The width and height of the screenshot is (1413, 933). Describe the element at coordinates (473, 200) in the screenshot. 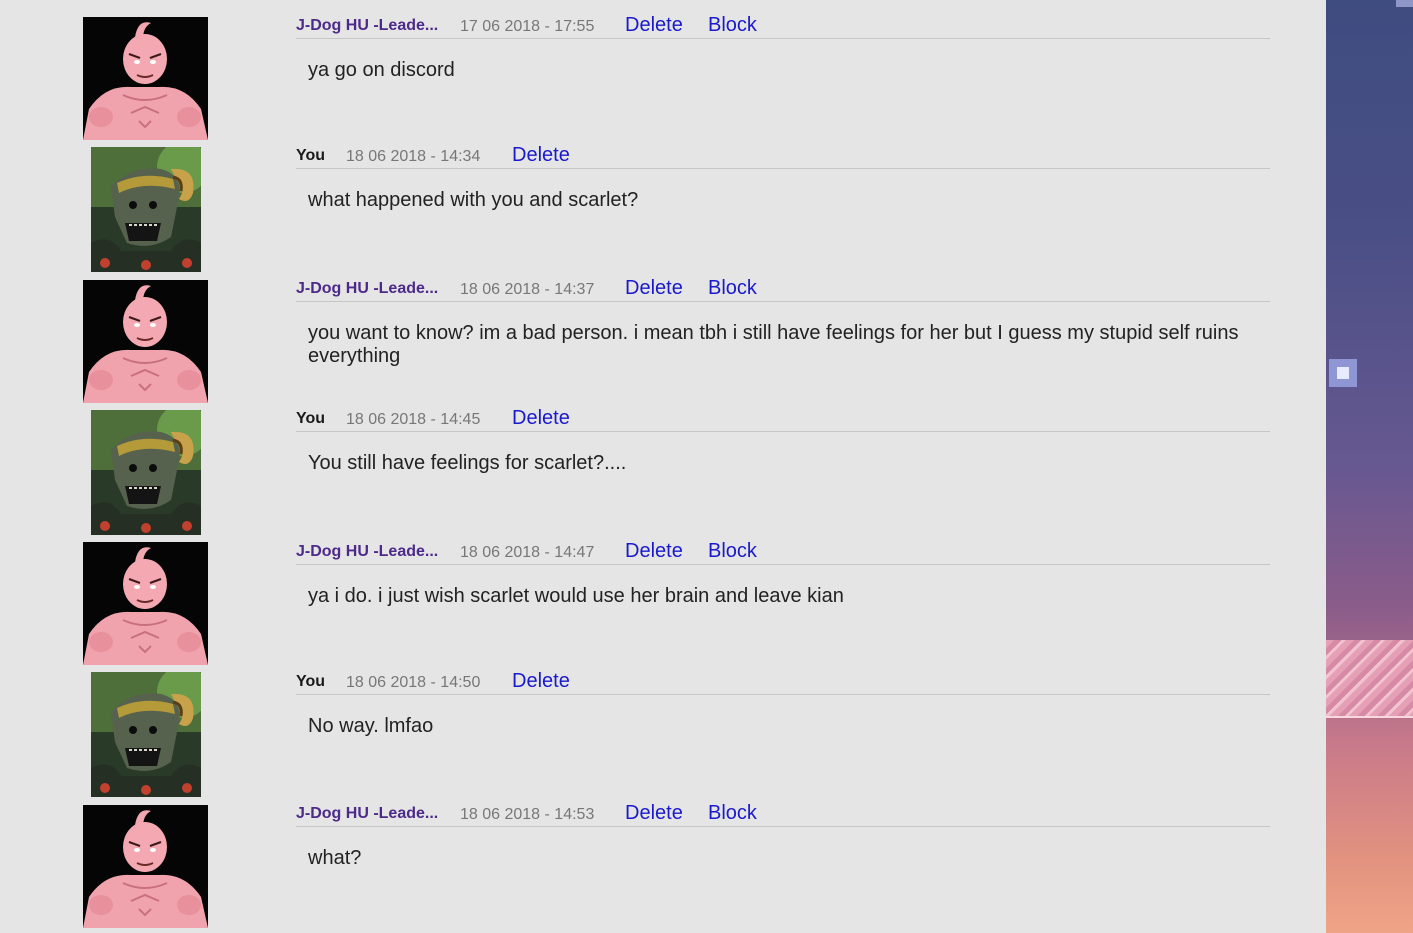

I see `message-text: what happened with you and scarlet?` at that location.